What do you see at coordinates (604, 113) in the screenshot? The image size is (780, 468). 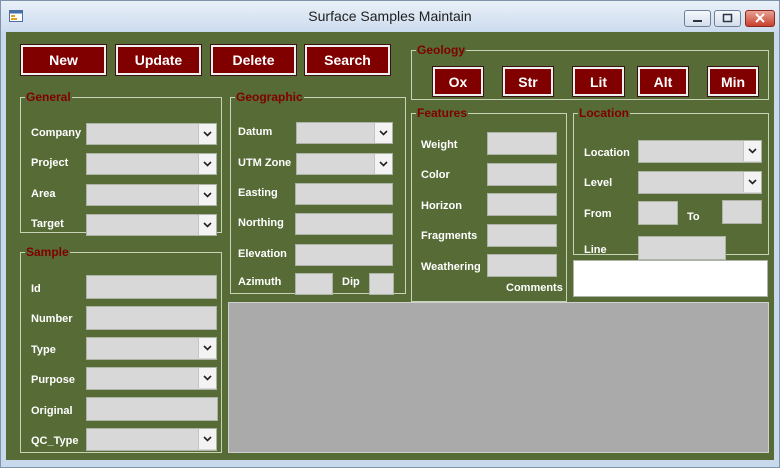 I see `location-title: Location` at bounding box center [604, 113].